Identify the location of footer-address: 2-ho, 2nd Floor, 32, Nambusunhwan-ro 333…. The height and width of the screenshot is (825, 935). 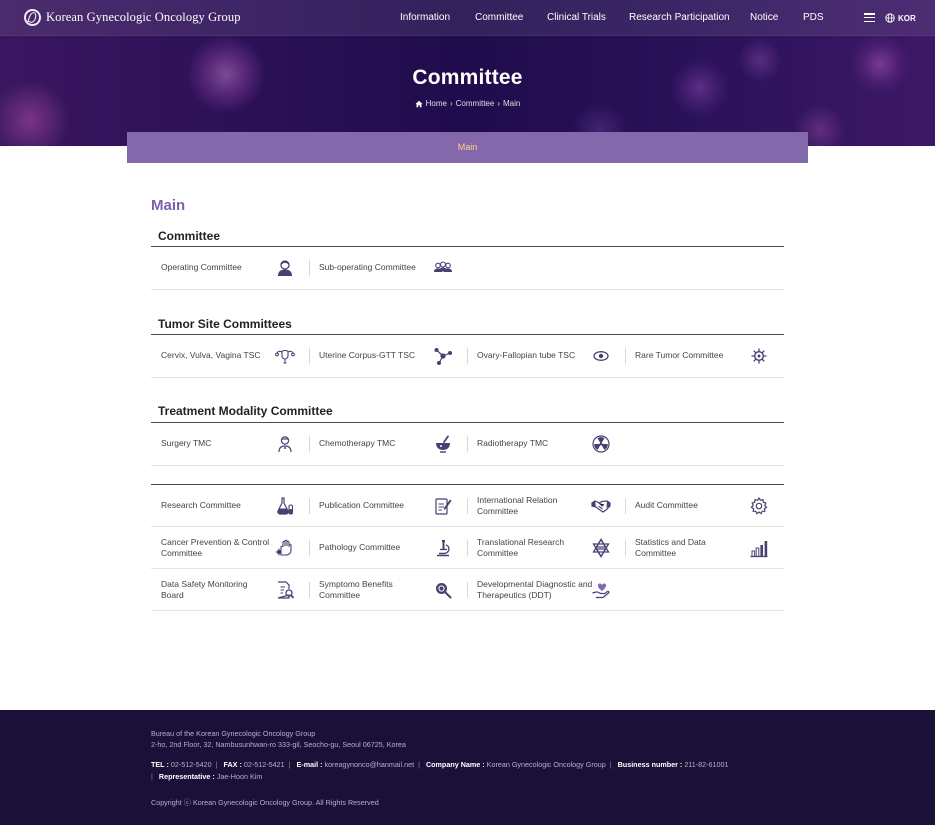
(278, 744).